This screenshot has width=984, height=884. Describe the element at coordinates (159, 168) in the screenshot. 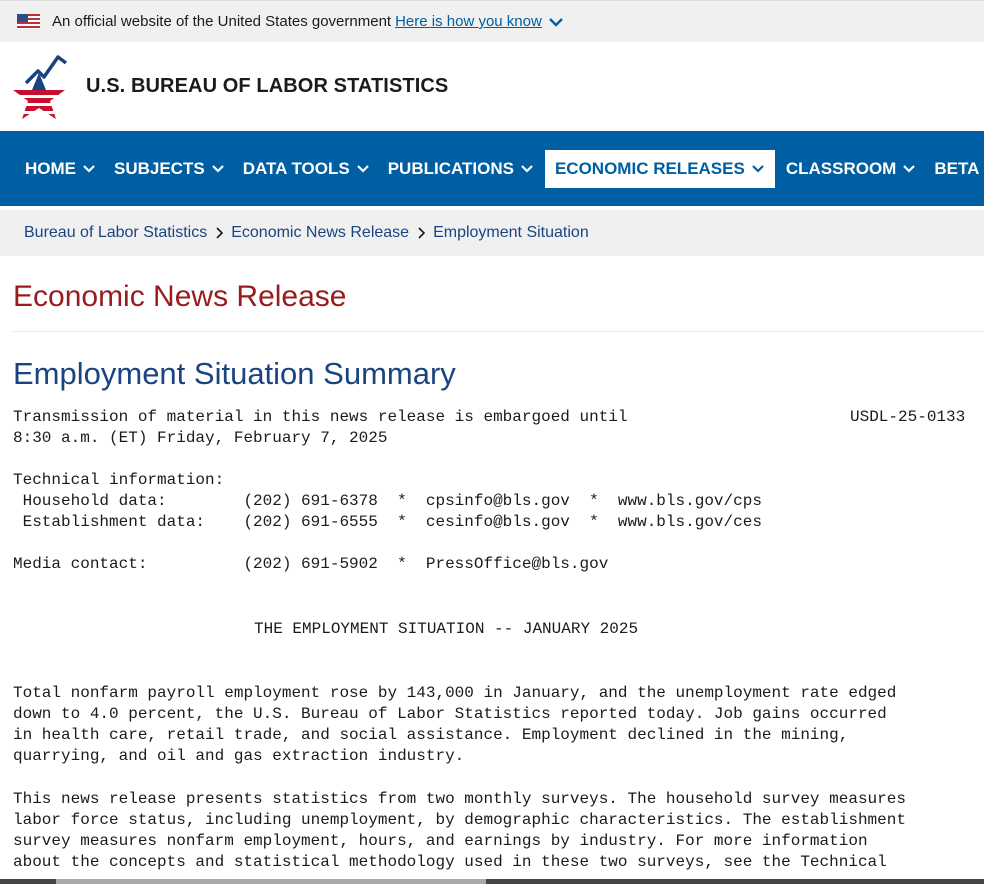

I see `nav-subjects-label: SUBJECTS` at that location.